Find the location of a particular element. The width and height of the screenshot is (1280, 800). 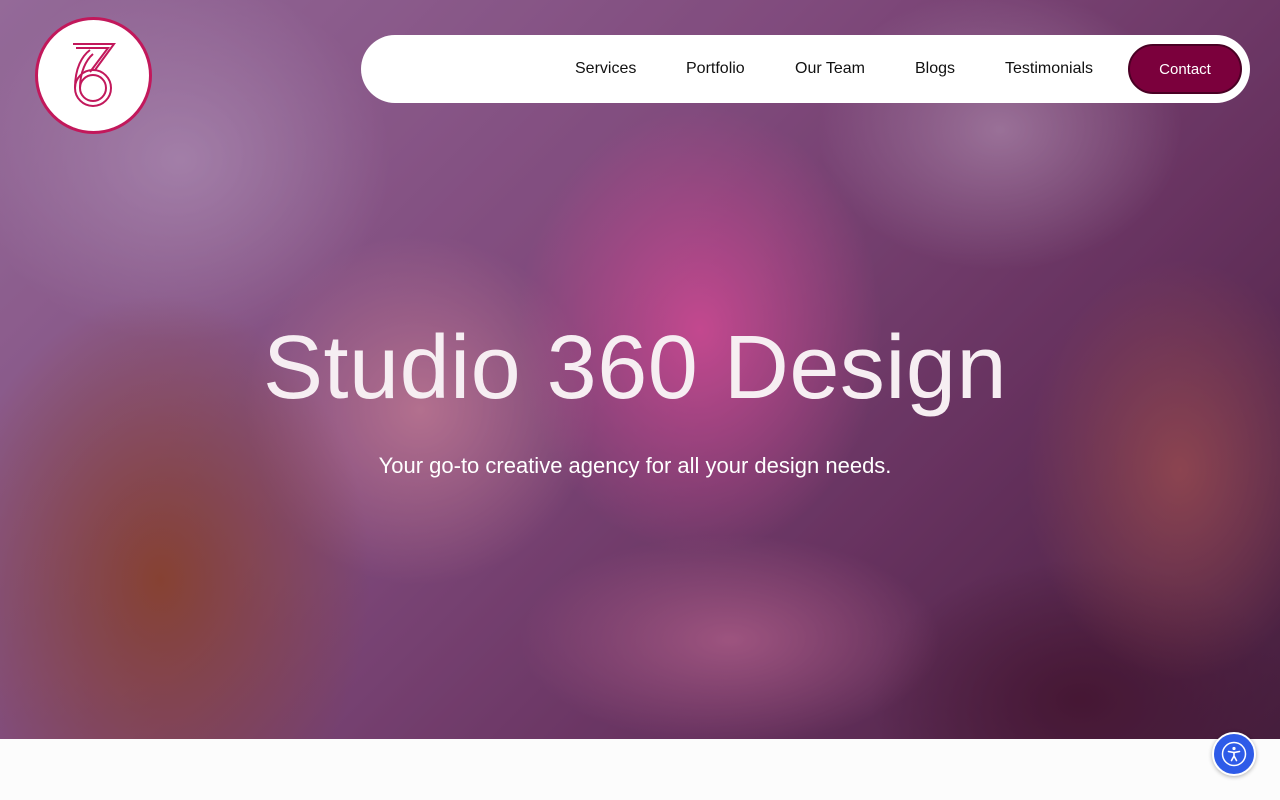

nav-blogs-link: Blogs is located at coordinates (935, 69).